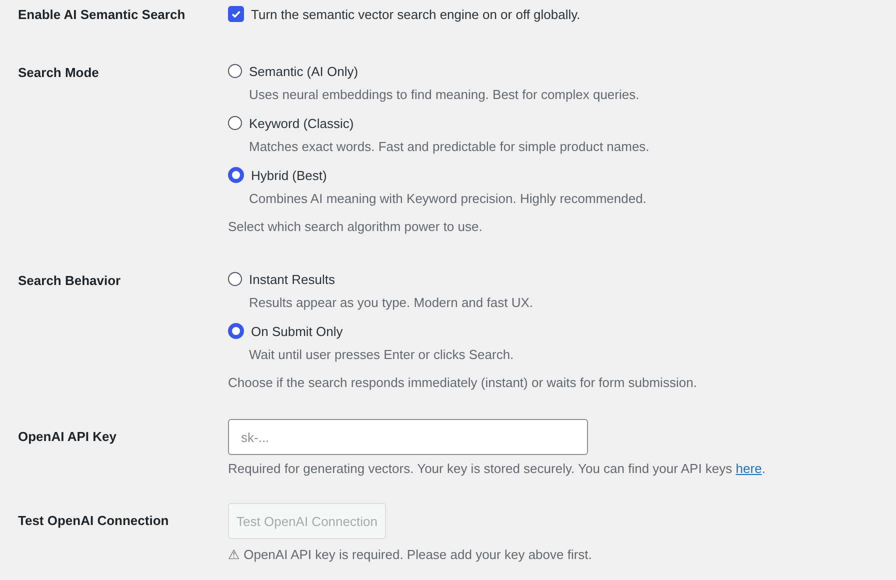 The image size is (896, 580). What do you see at coordinates (444, 95) in the screenshot?
I see `option-description: Uses neural embeddings to find meaning. Best for complex queries.` at bounding box center [444, 95].